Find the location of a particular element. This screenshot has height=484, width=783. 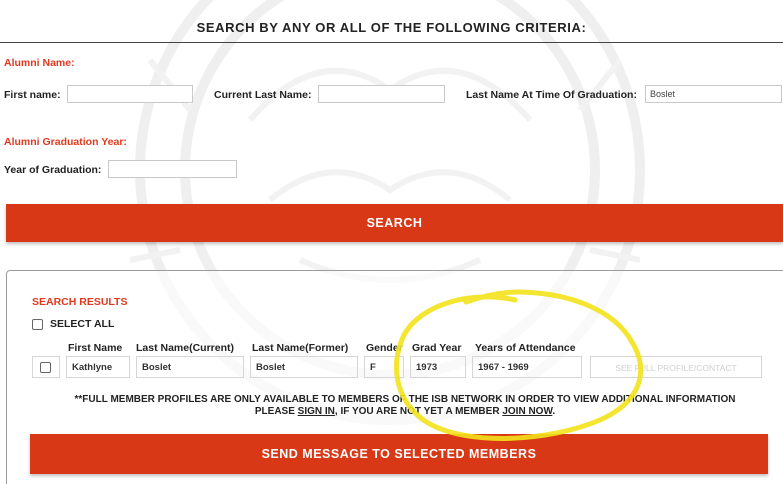

grad-last-name-label: Last Name At Time Of Graduation: is located at coordinates (551, 95).